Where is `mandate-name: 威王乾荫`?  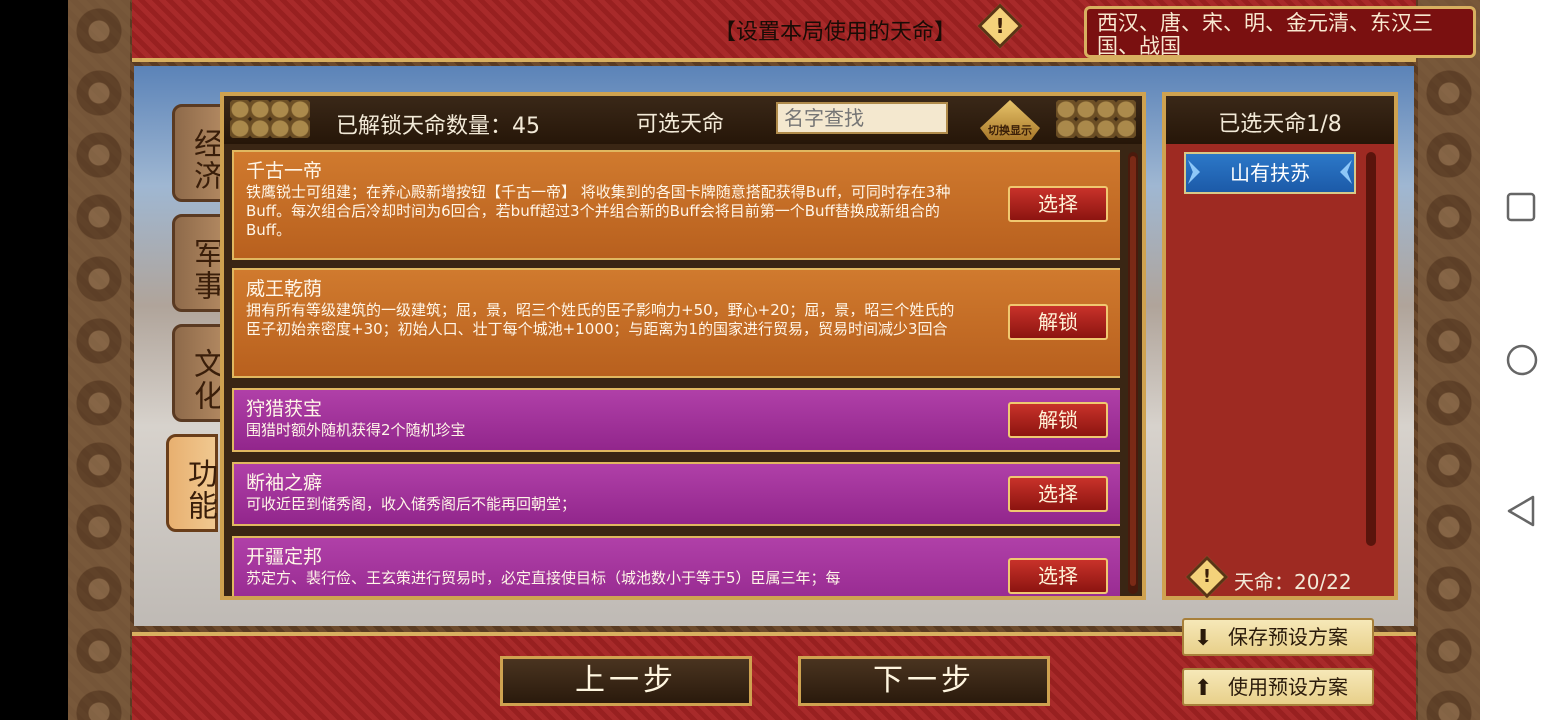 mandate-name: 威王乾荫 is located at coordinates (284, 289).